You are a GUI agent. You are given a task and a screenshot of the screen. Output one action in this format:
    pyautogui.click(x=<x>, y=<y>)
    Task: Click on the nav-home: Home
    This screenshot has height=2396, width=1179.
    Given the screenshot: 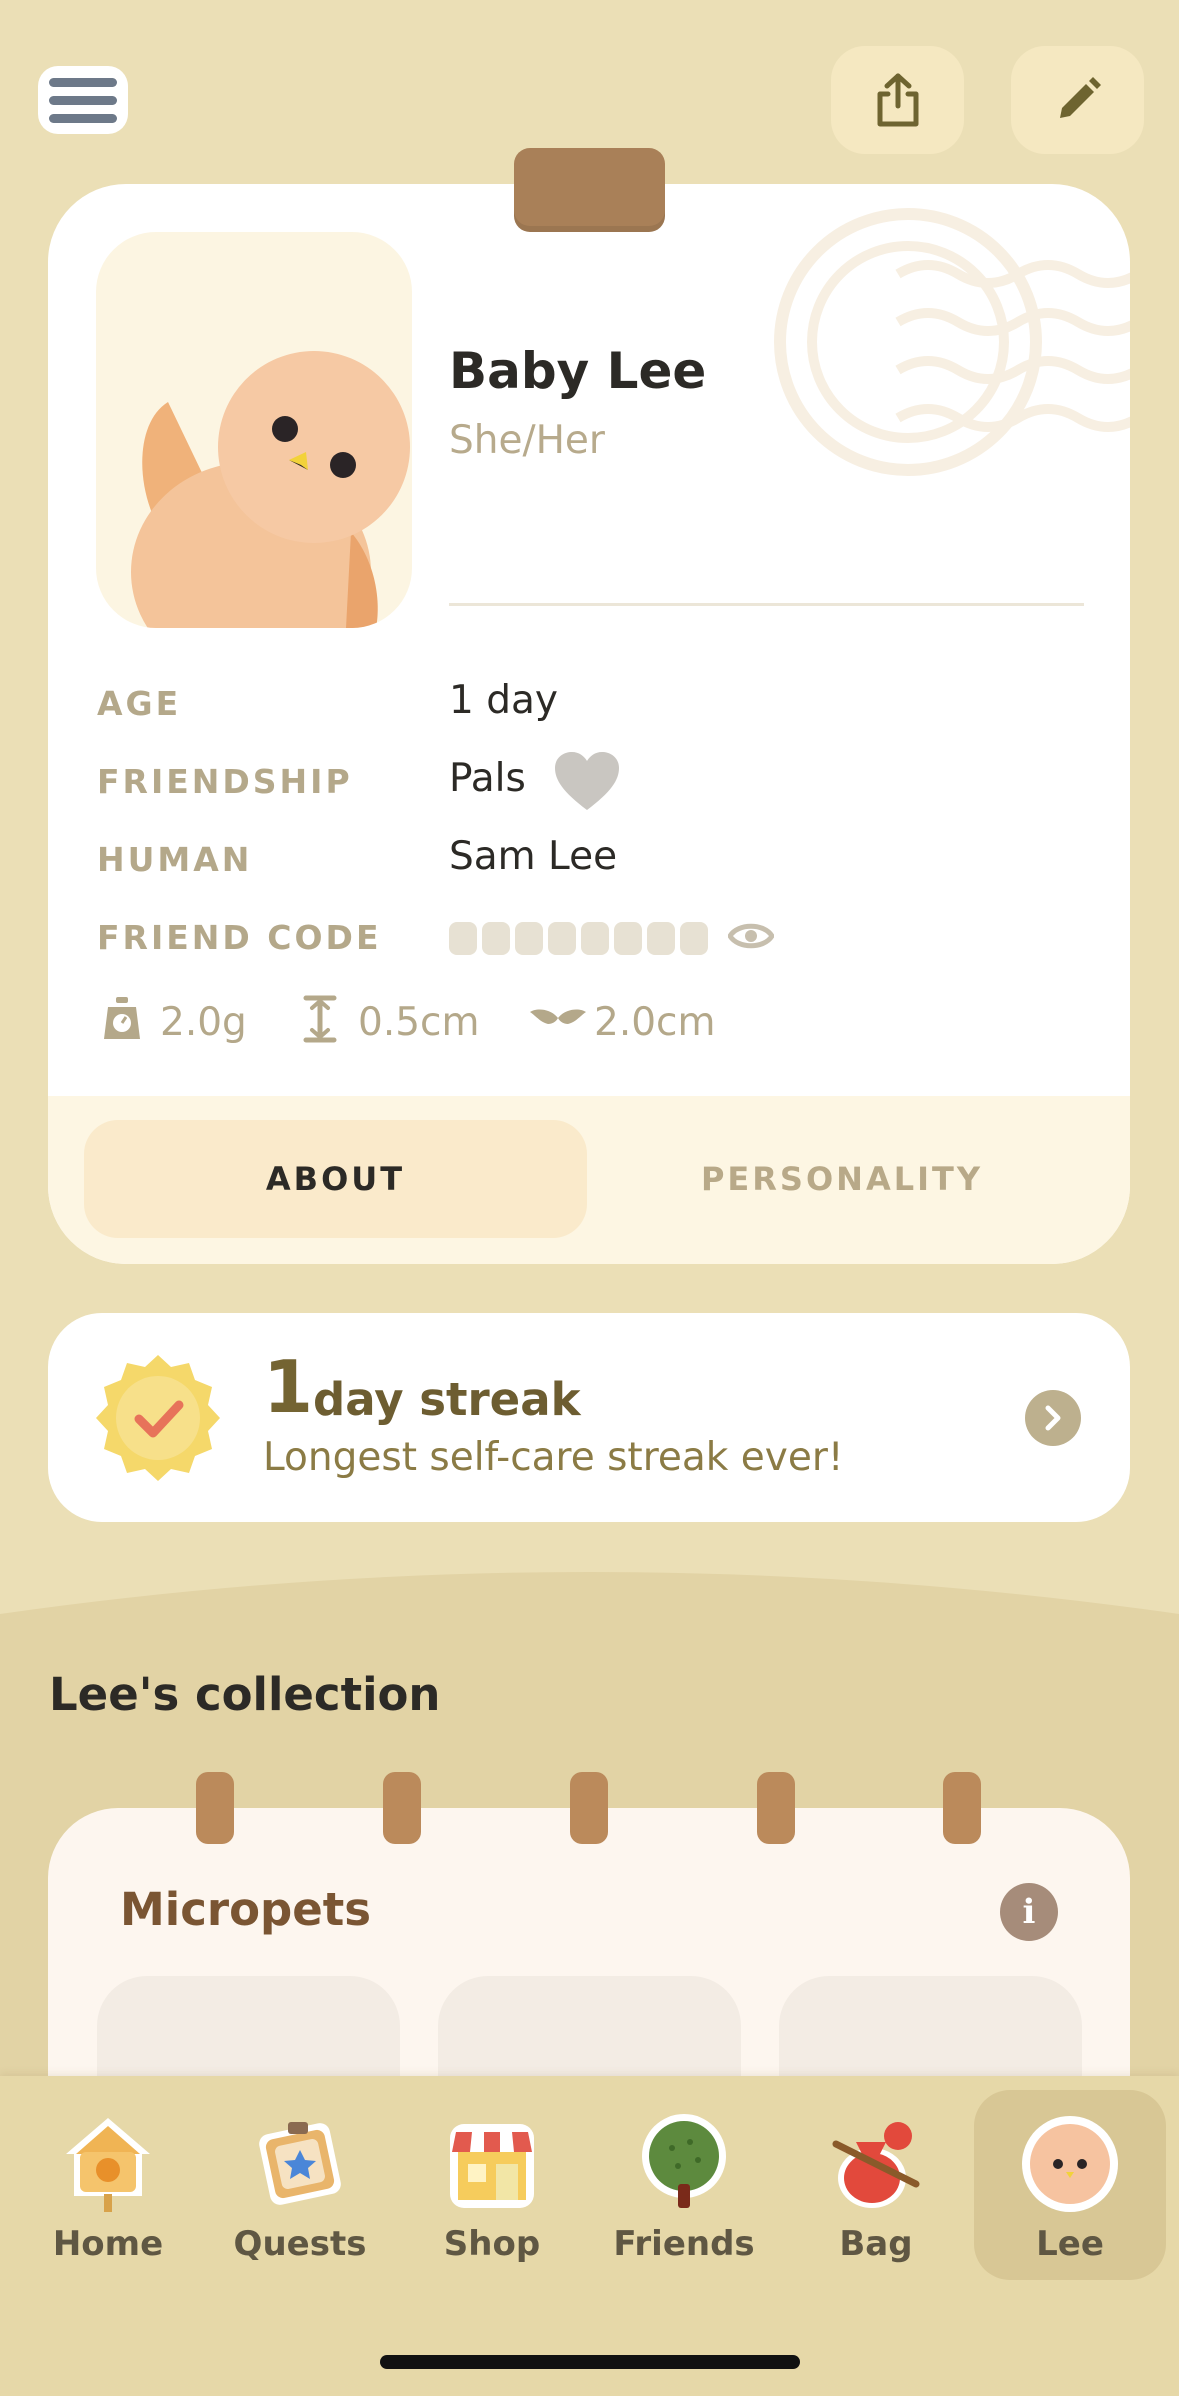 What is the action you would take?
    pyautogui.click(x=108, y=2185)
    